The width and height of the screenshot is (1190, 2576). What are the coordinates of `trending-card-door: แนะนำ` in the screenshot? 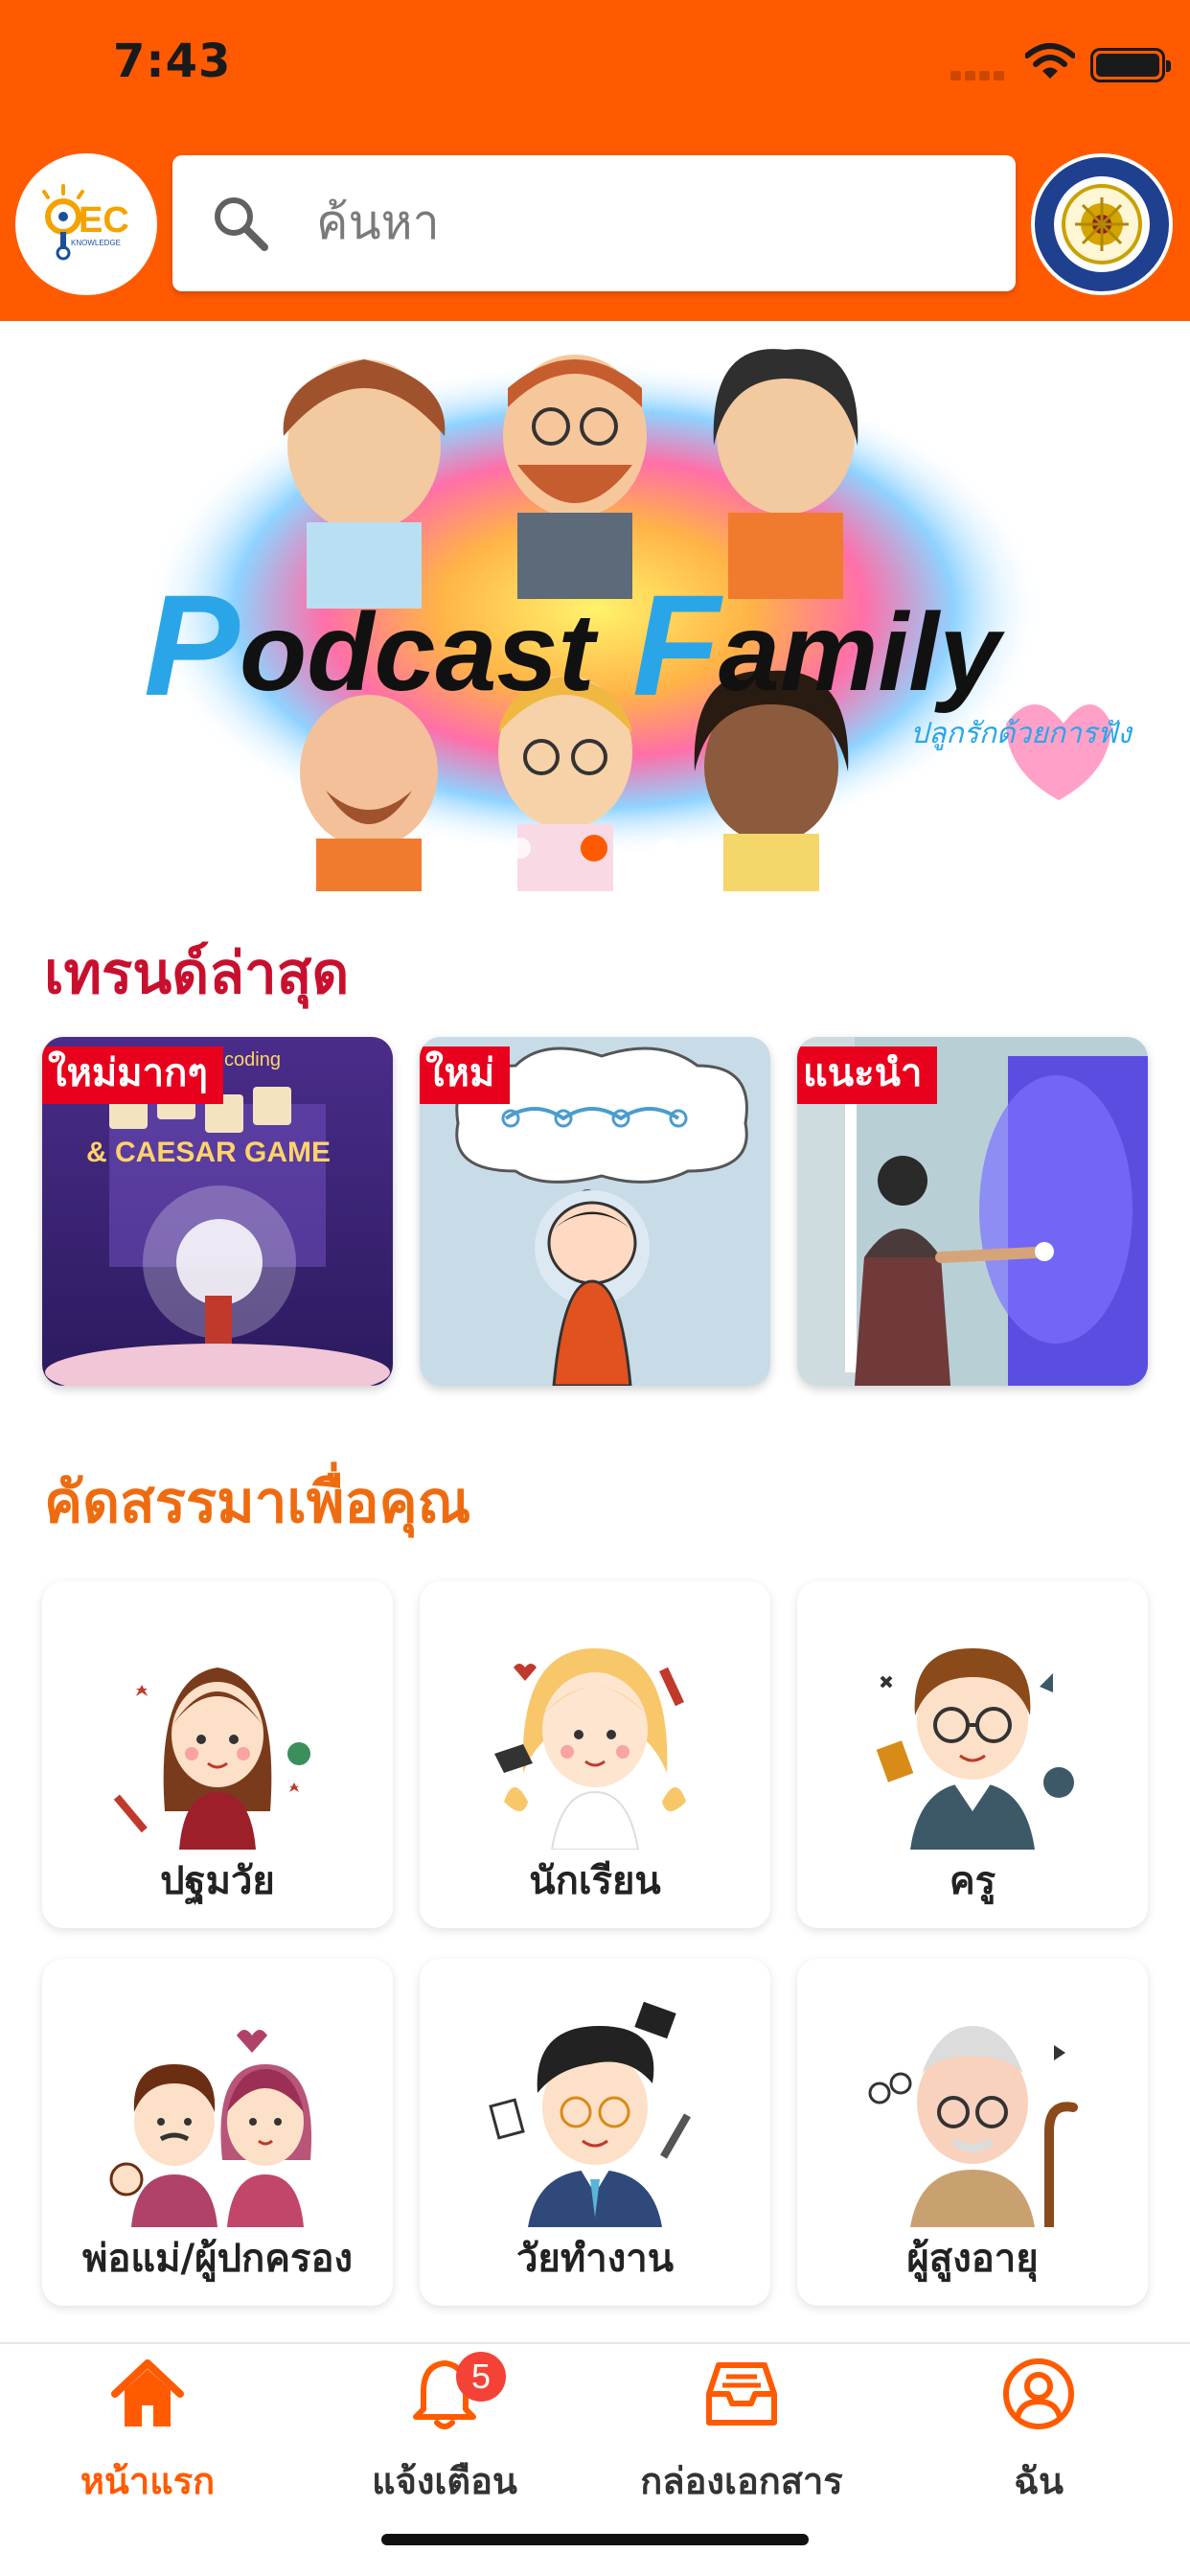 It's located at (973, 1211).